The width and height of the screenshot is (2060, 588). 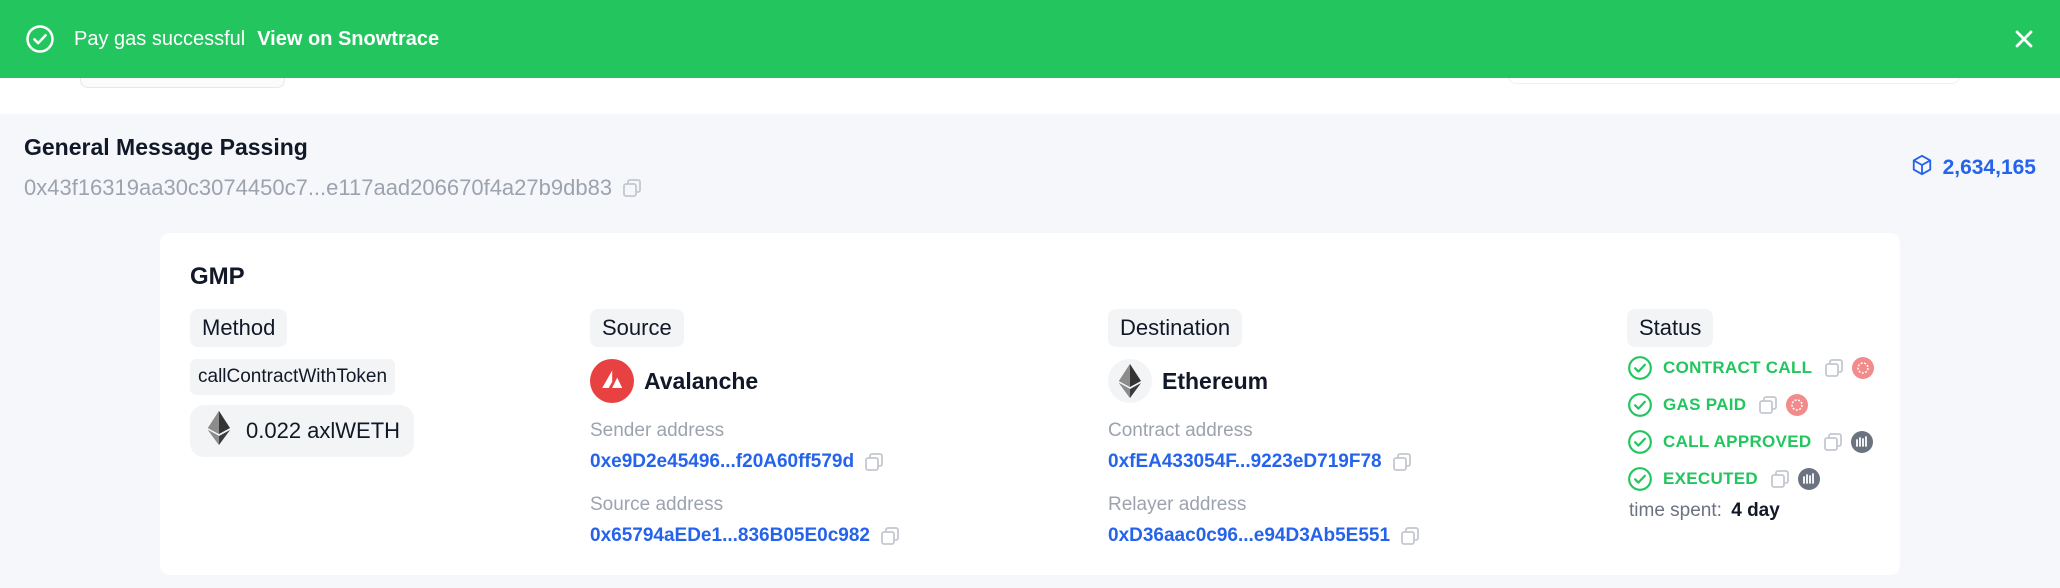 What do you see at coordinates (1922, 168) in the screenshot?
I see `cube-icon` at bounding box center [1922, 168].